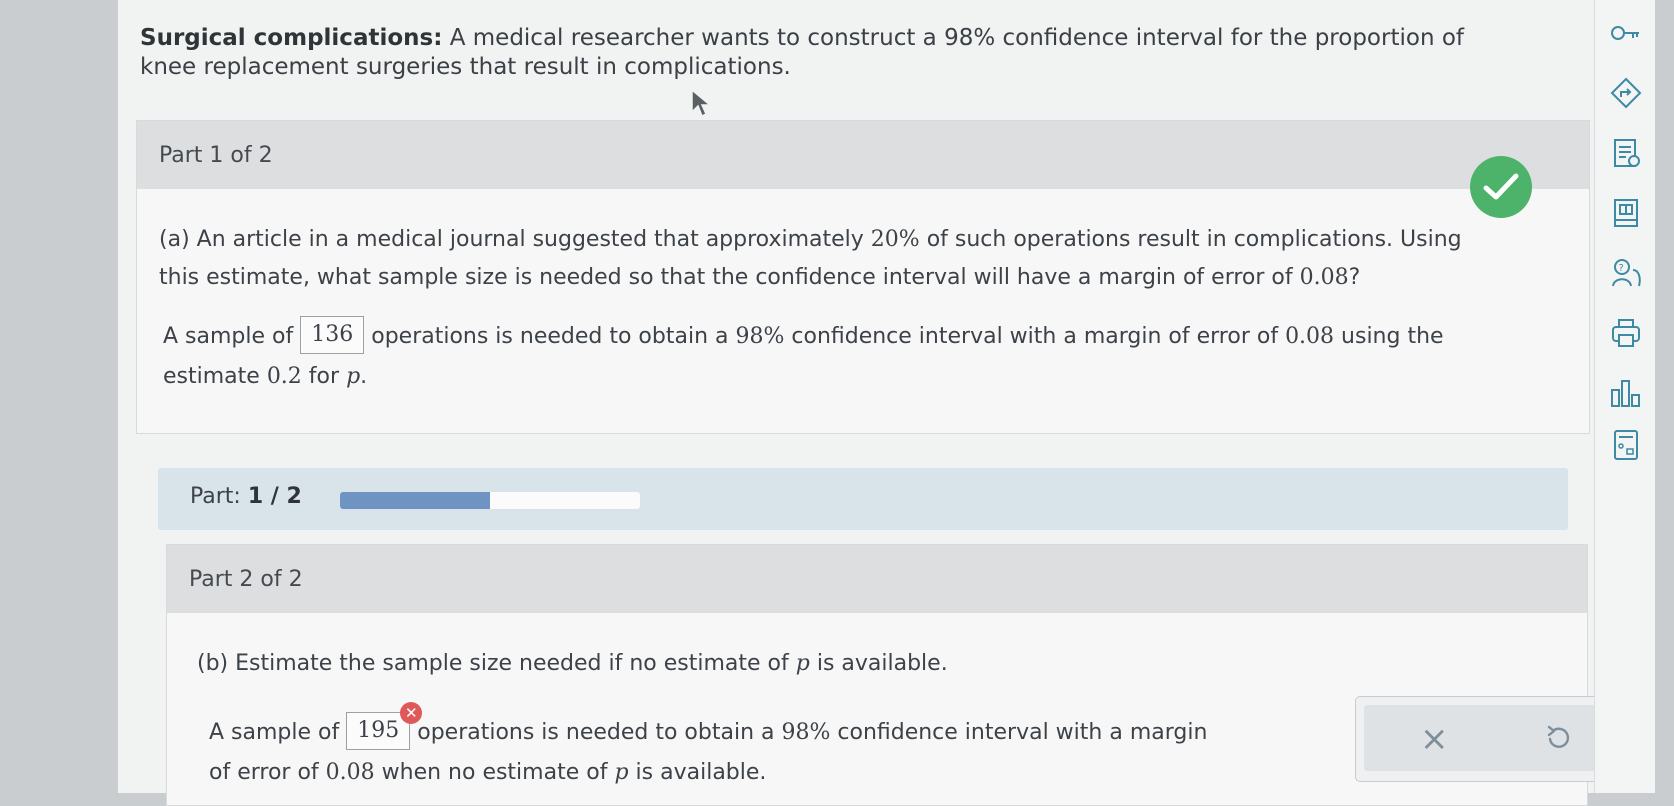 The image size is (1674, 806). What do you see at coordinates (1501, 187) in the screenshot?
I see `correct-check-icon` at bounding box center [1501, 187].